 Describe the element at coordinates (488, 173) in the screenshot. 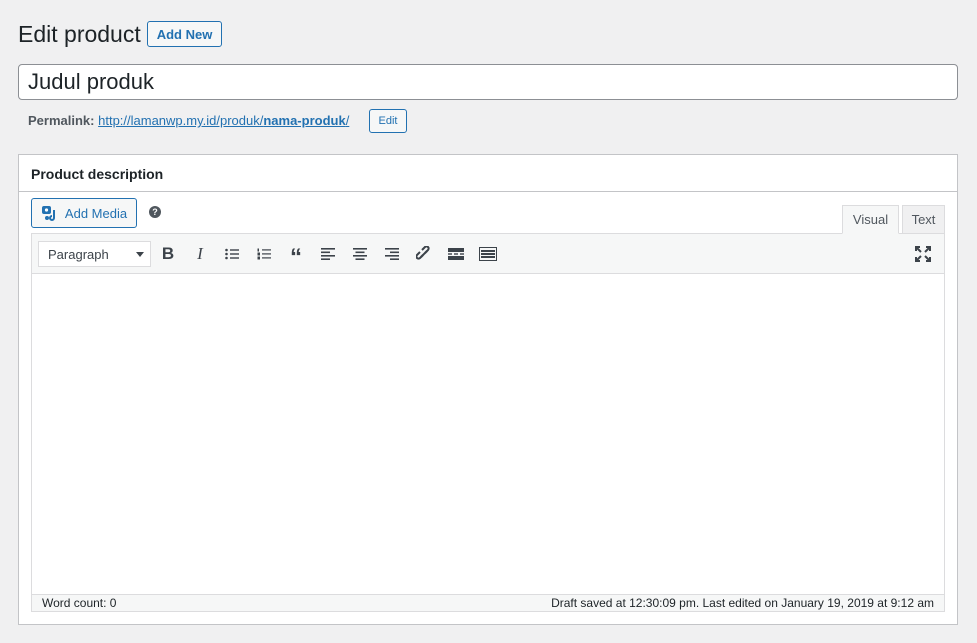

I see `postbox-title: Product description` at that location.